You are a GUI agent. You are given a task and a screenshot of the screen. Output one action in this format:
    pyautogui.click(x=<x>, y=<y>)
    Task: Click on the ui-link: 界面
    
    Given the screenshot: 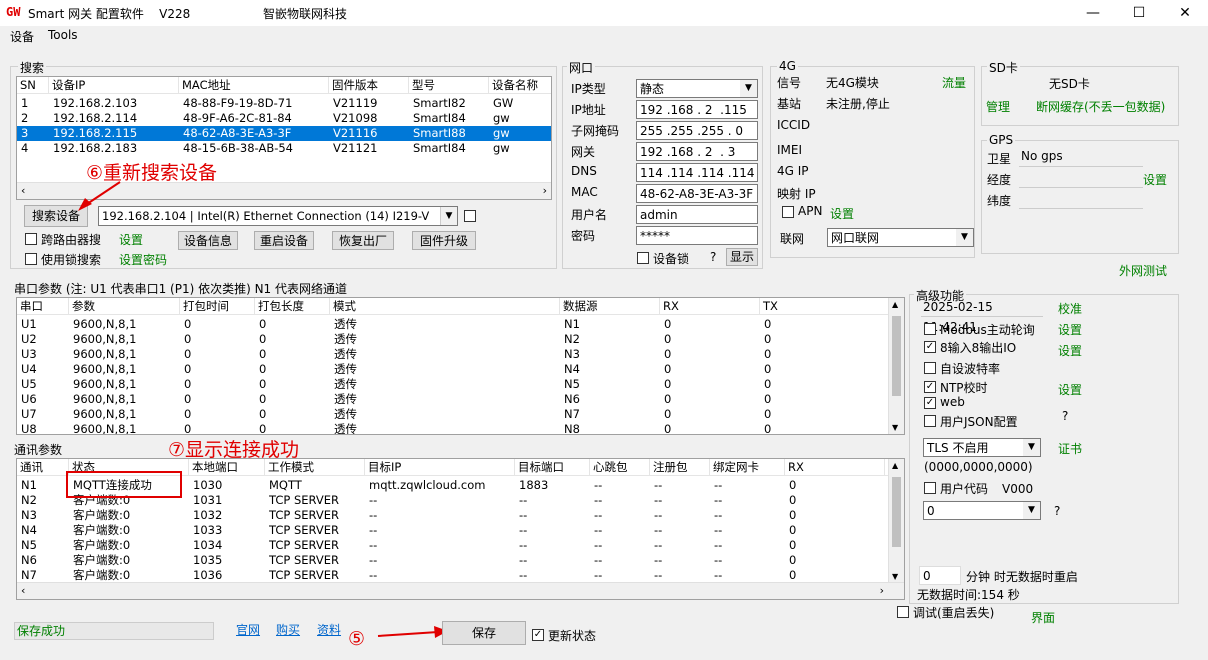 What is the action you would take?
    pyautogui.click(x=1043, y=617)
    